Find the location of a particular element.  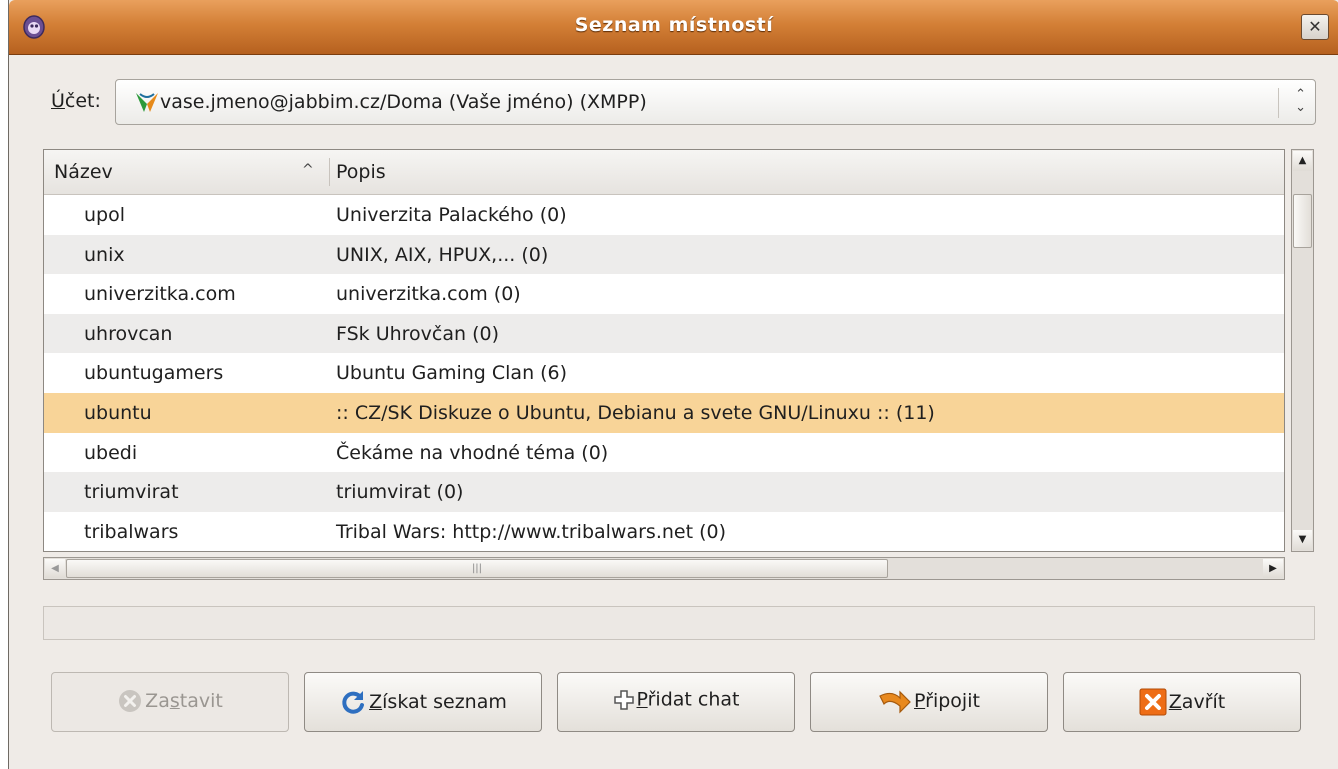

column-header-description: Popis is located at coordinates (361, 172).